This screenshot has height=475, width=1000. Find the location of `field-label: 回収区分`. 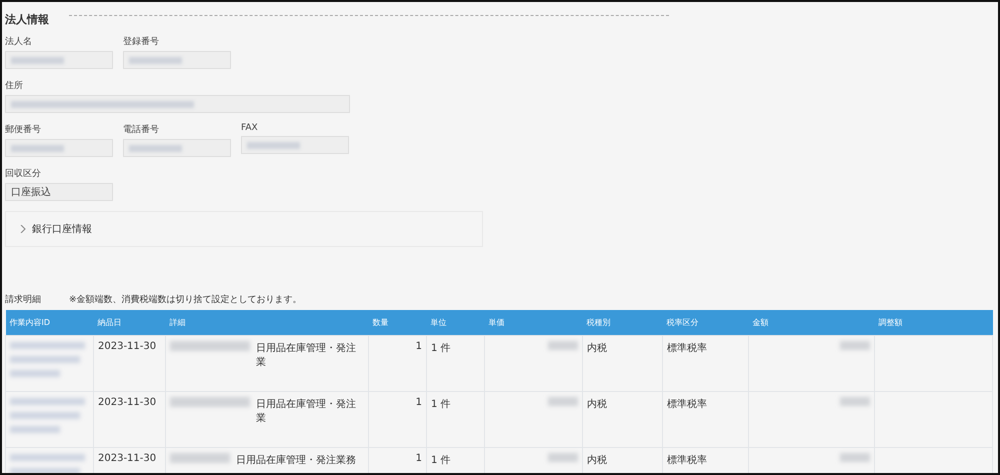

field-label: 回収区分 is located at coordinates (23, 174).